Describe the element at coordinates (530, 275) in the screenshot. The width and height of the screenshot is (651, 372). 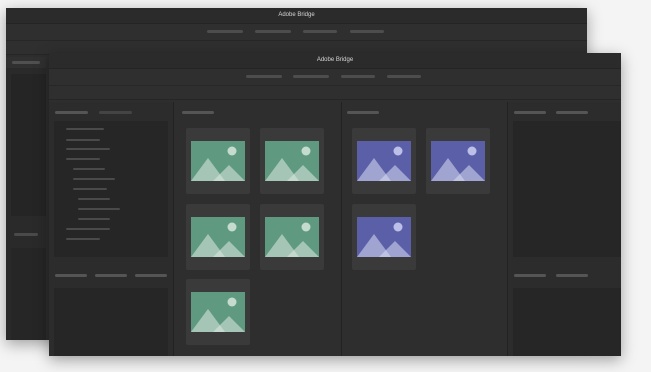
I see `keywords-tab` at that location.